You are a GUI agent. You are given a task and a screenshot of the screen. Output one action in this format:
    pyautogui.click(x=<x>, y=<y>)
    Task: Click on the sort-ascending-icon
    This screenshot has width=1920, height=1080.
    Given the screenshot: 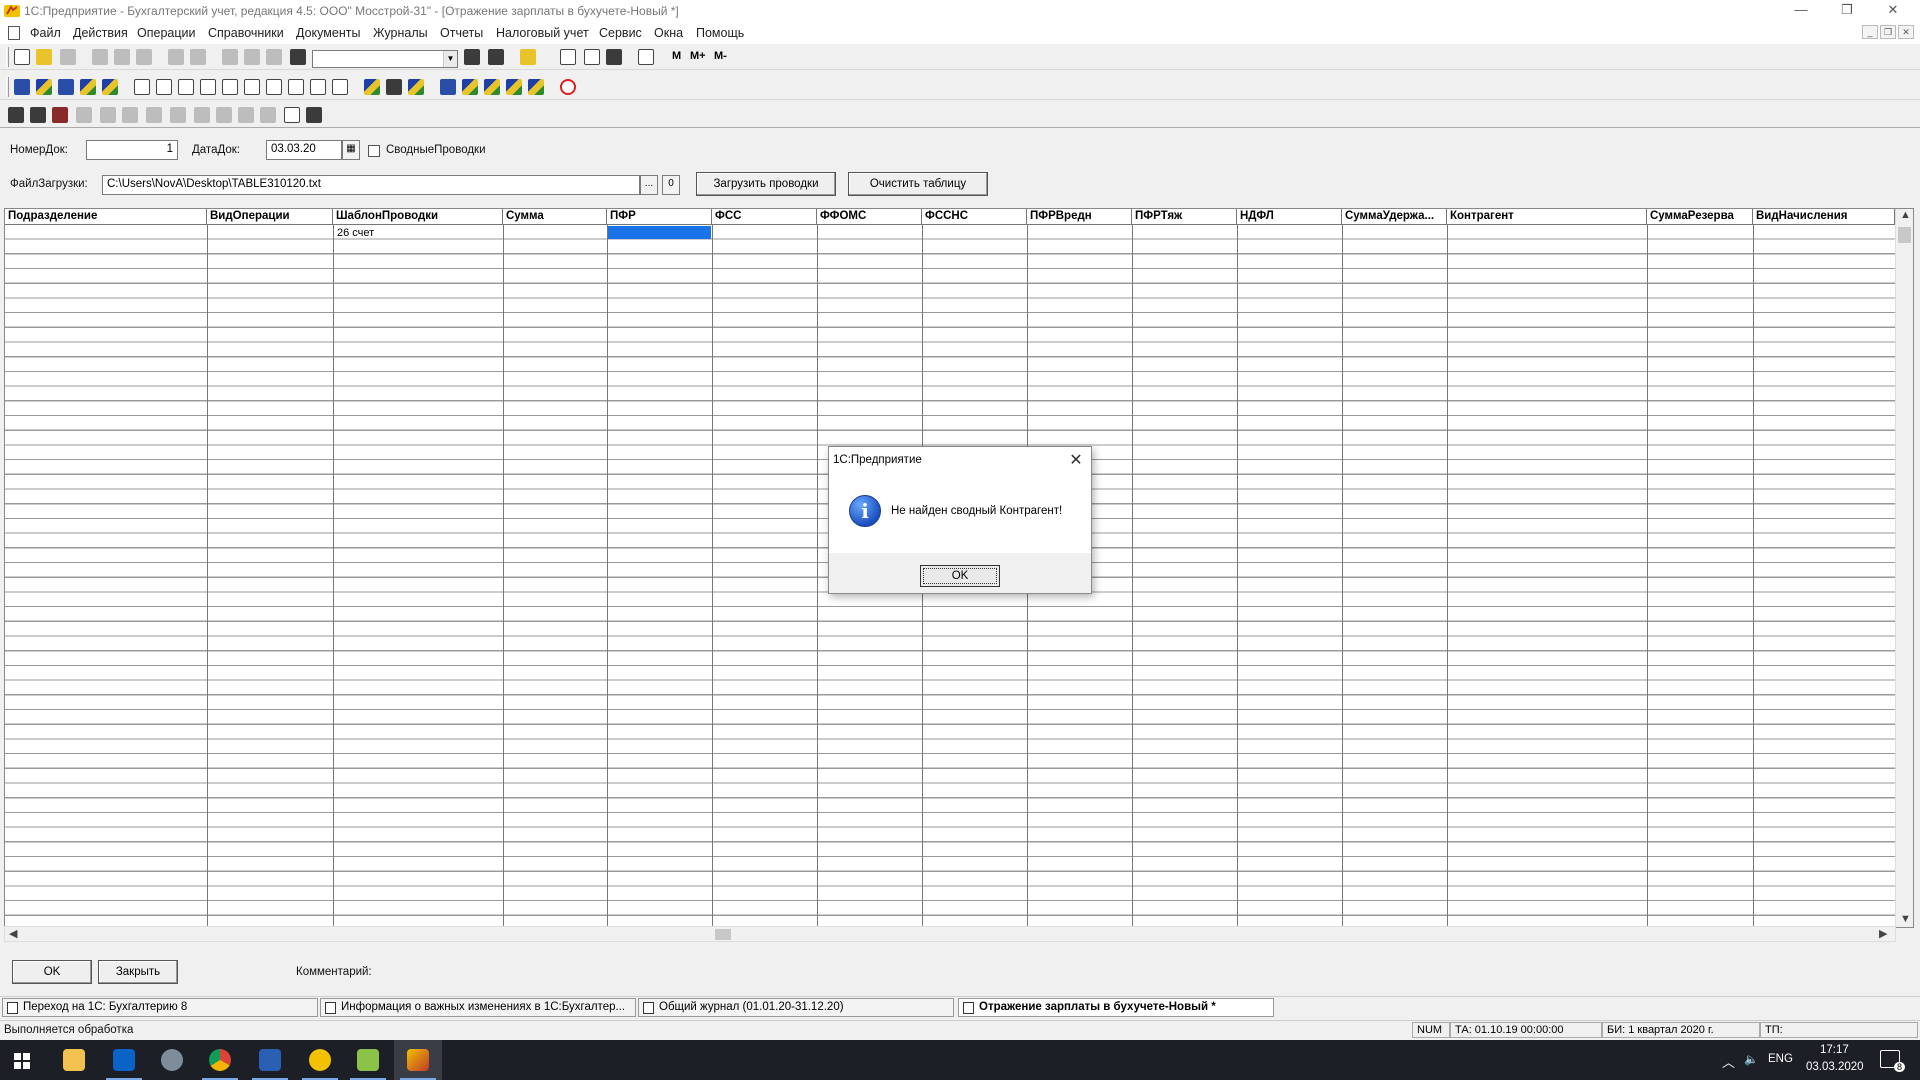 What is the action you would take?
    pyautogui.click(x=246, y=115)
    